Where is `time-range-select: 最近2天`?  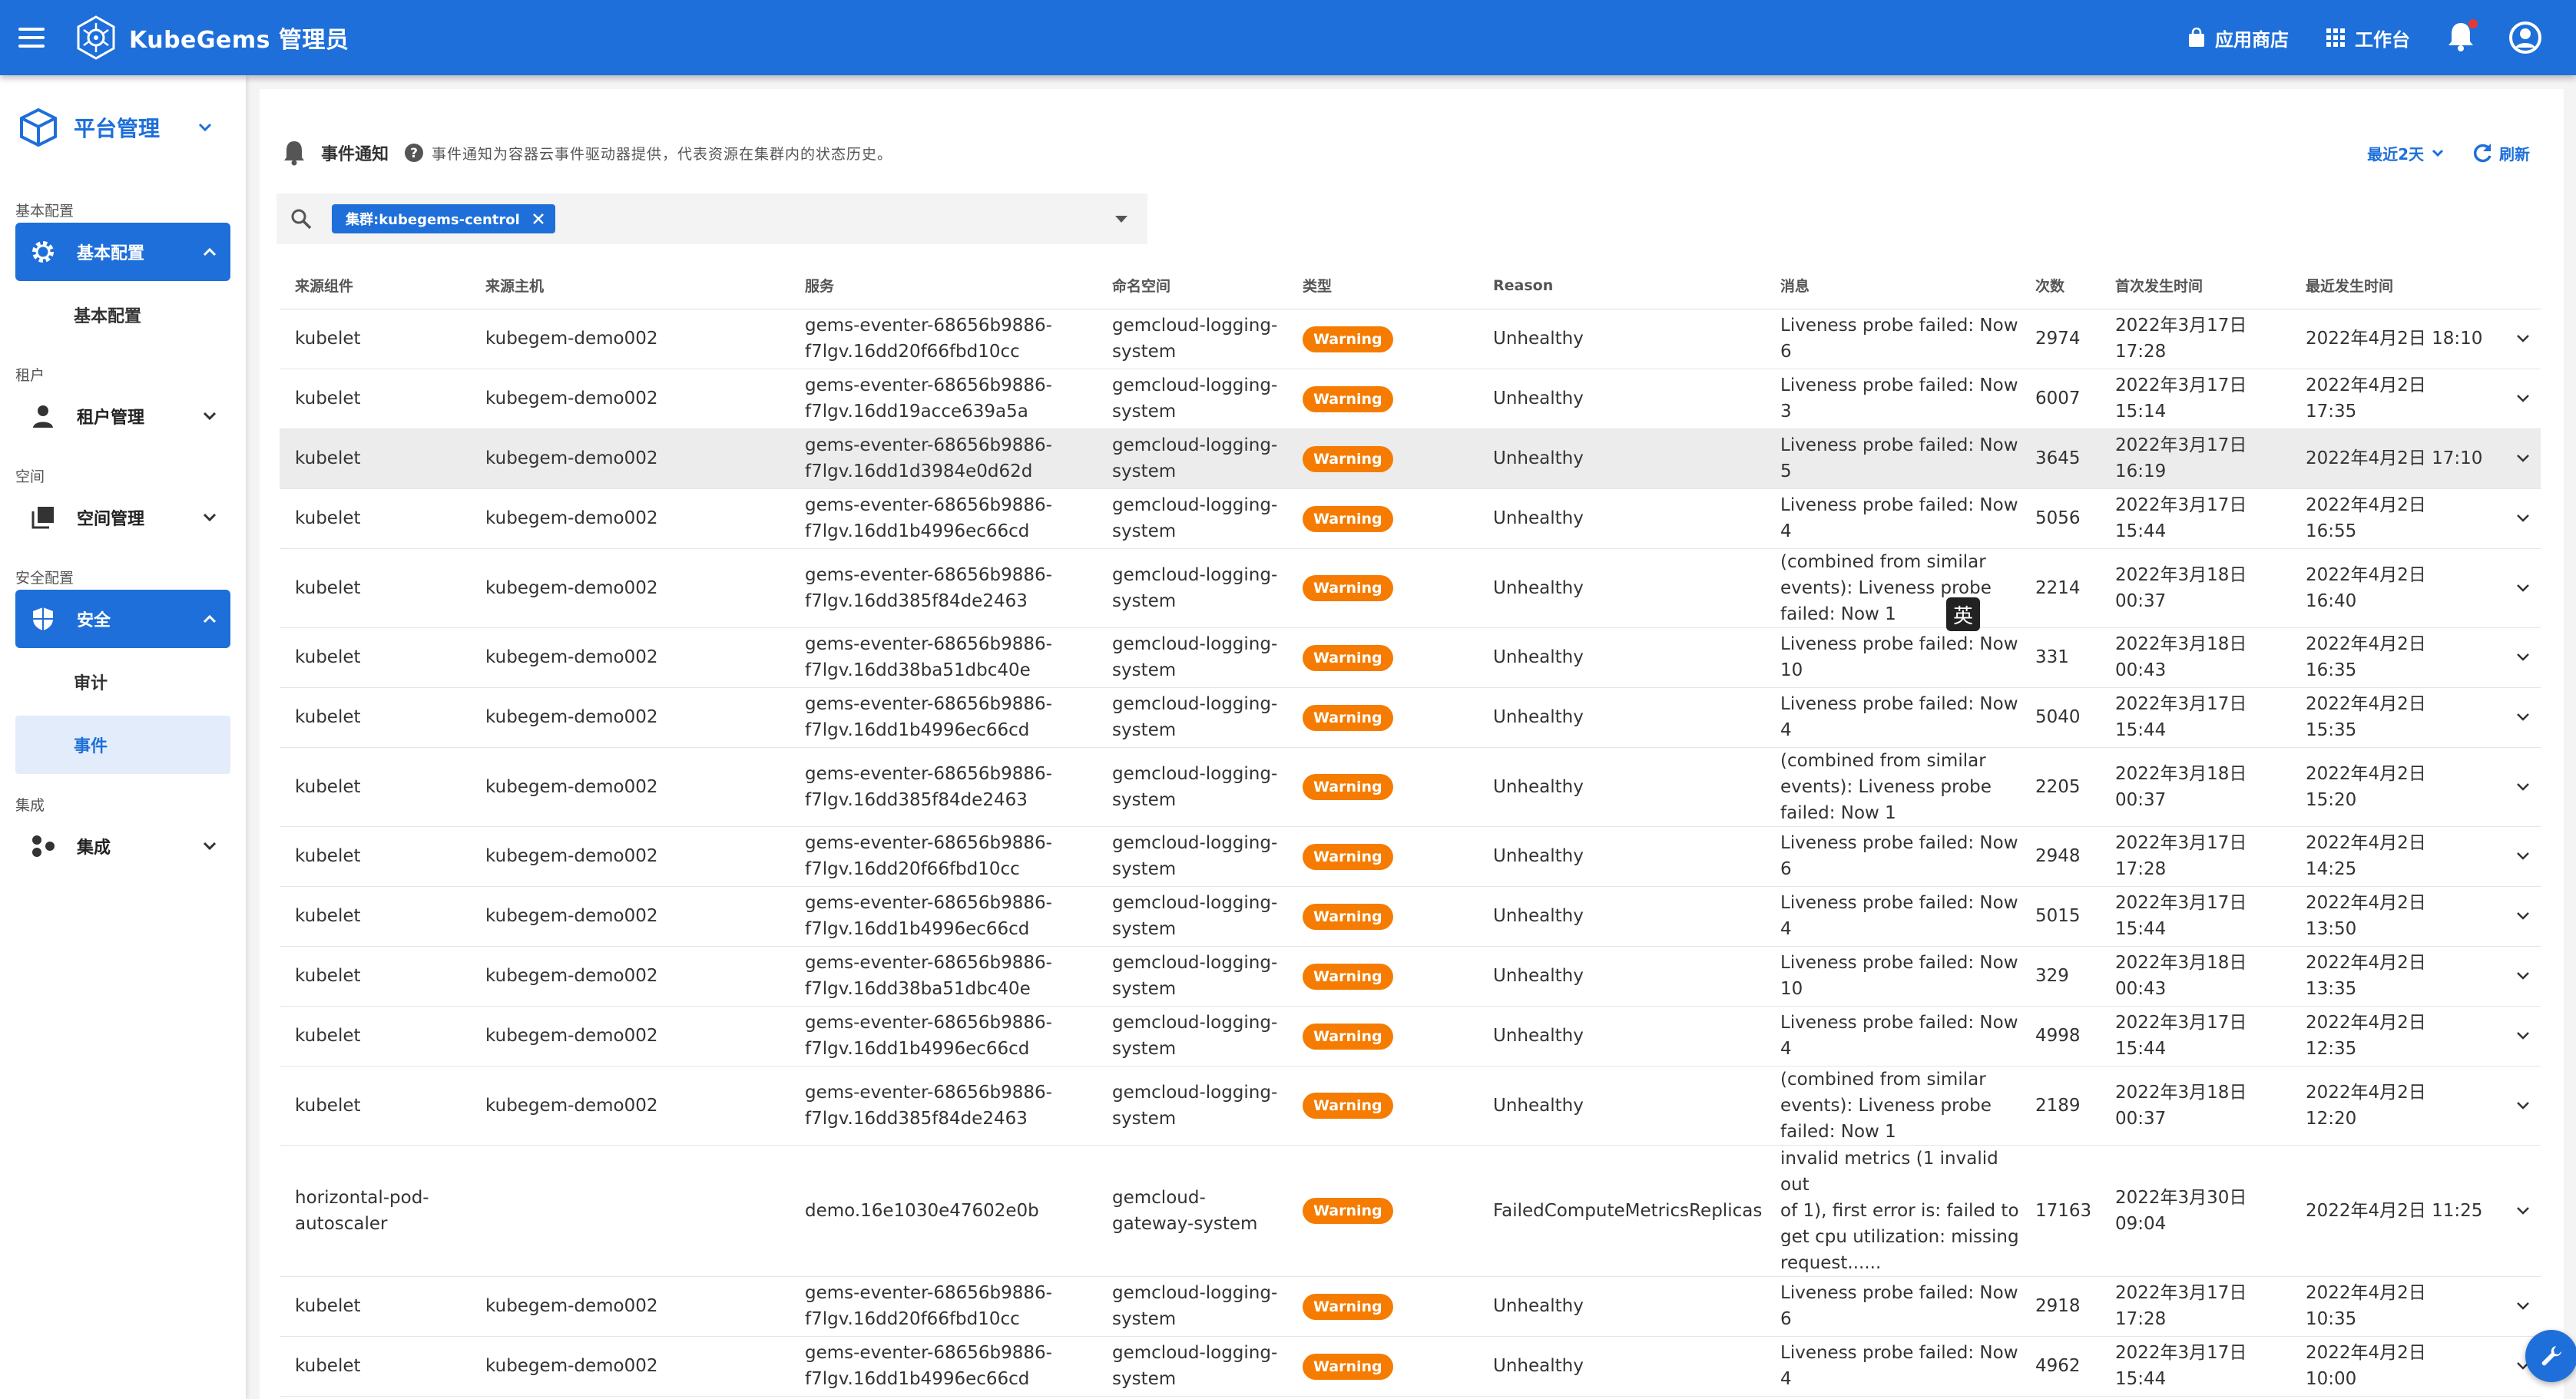
time-range-select: 最近2天 is located at coordinates (2405, 153).